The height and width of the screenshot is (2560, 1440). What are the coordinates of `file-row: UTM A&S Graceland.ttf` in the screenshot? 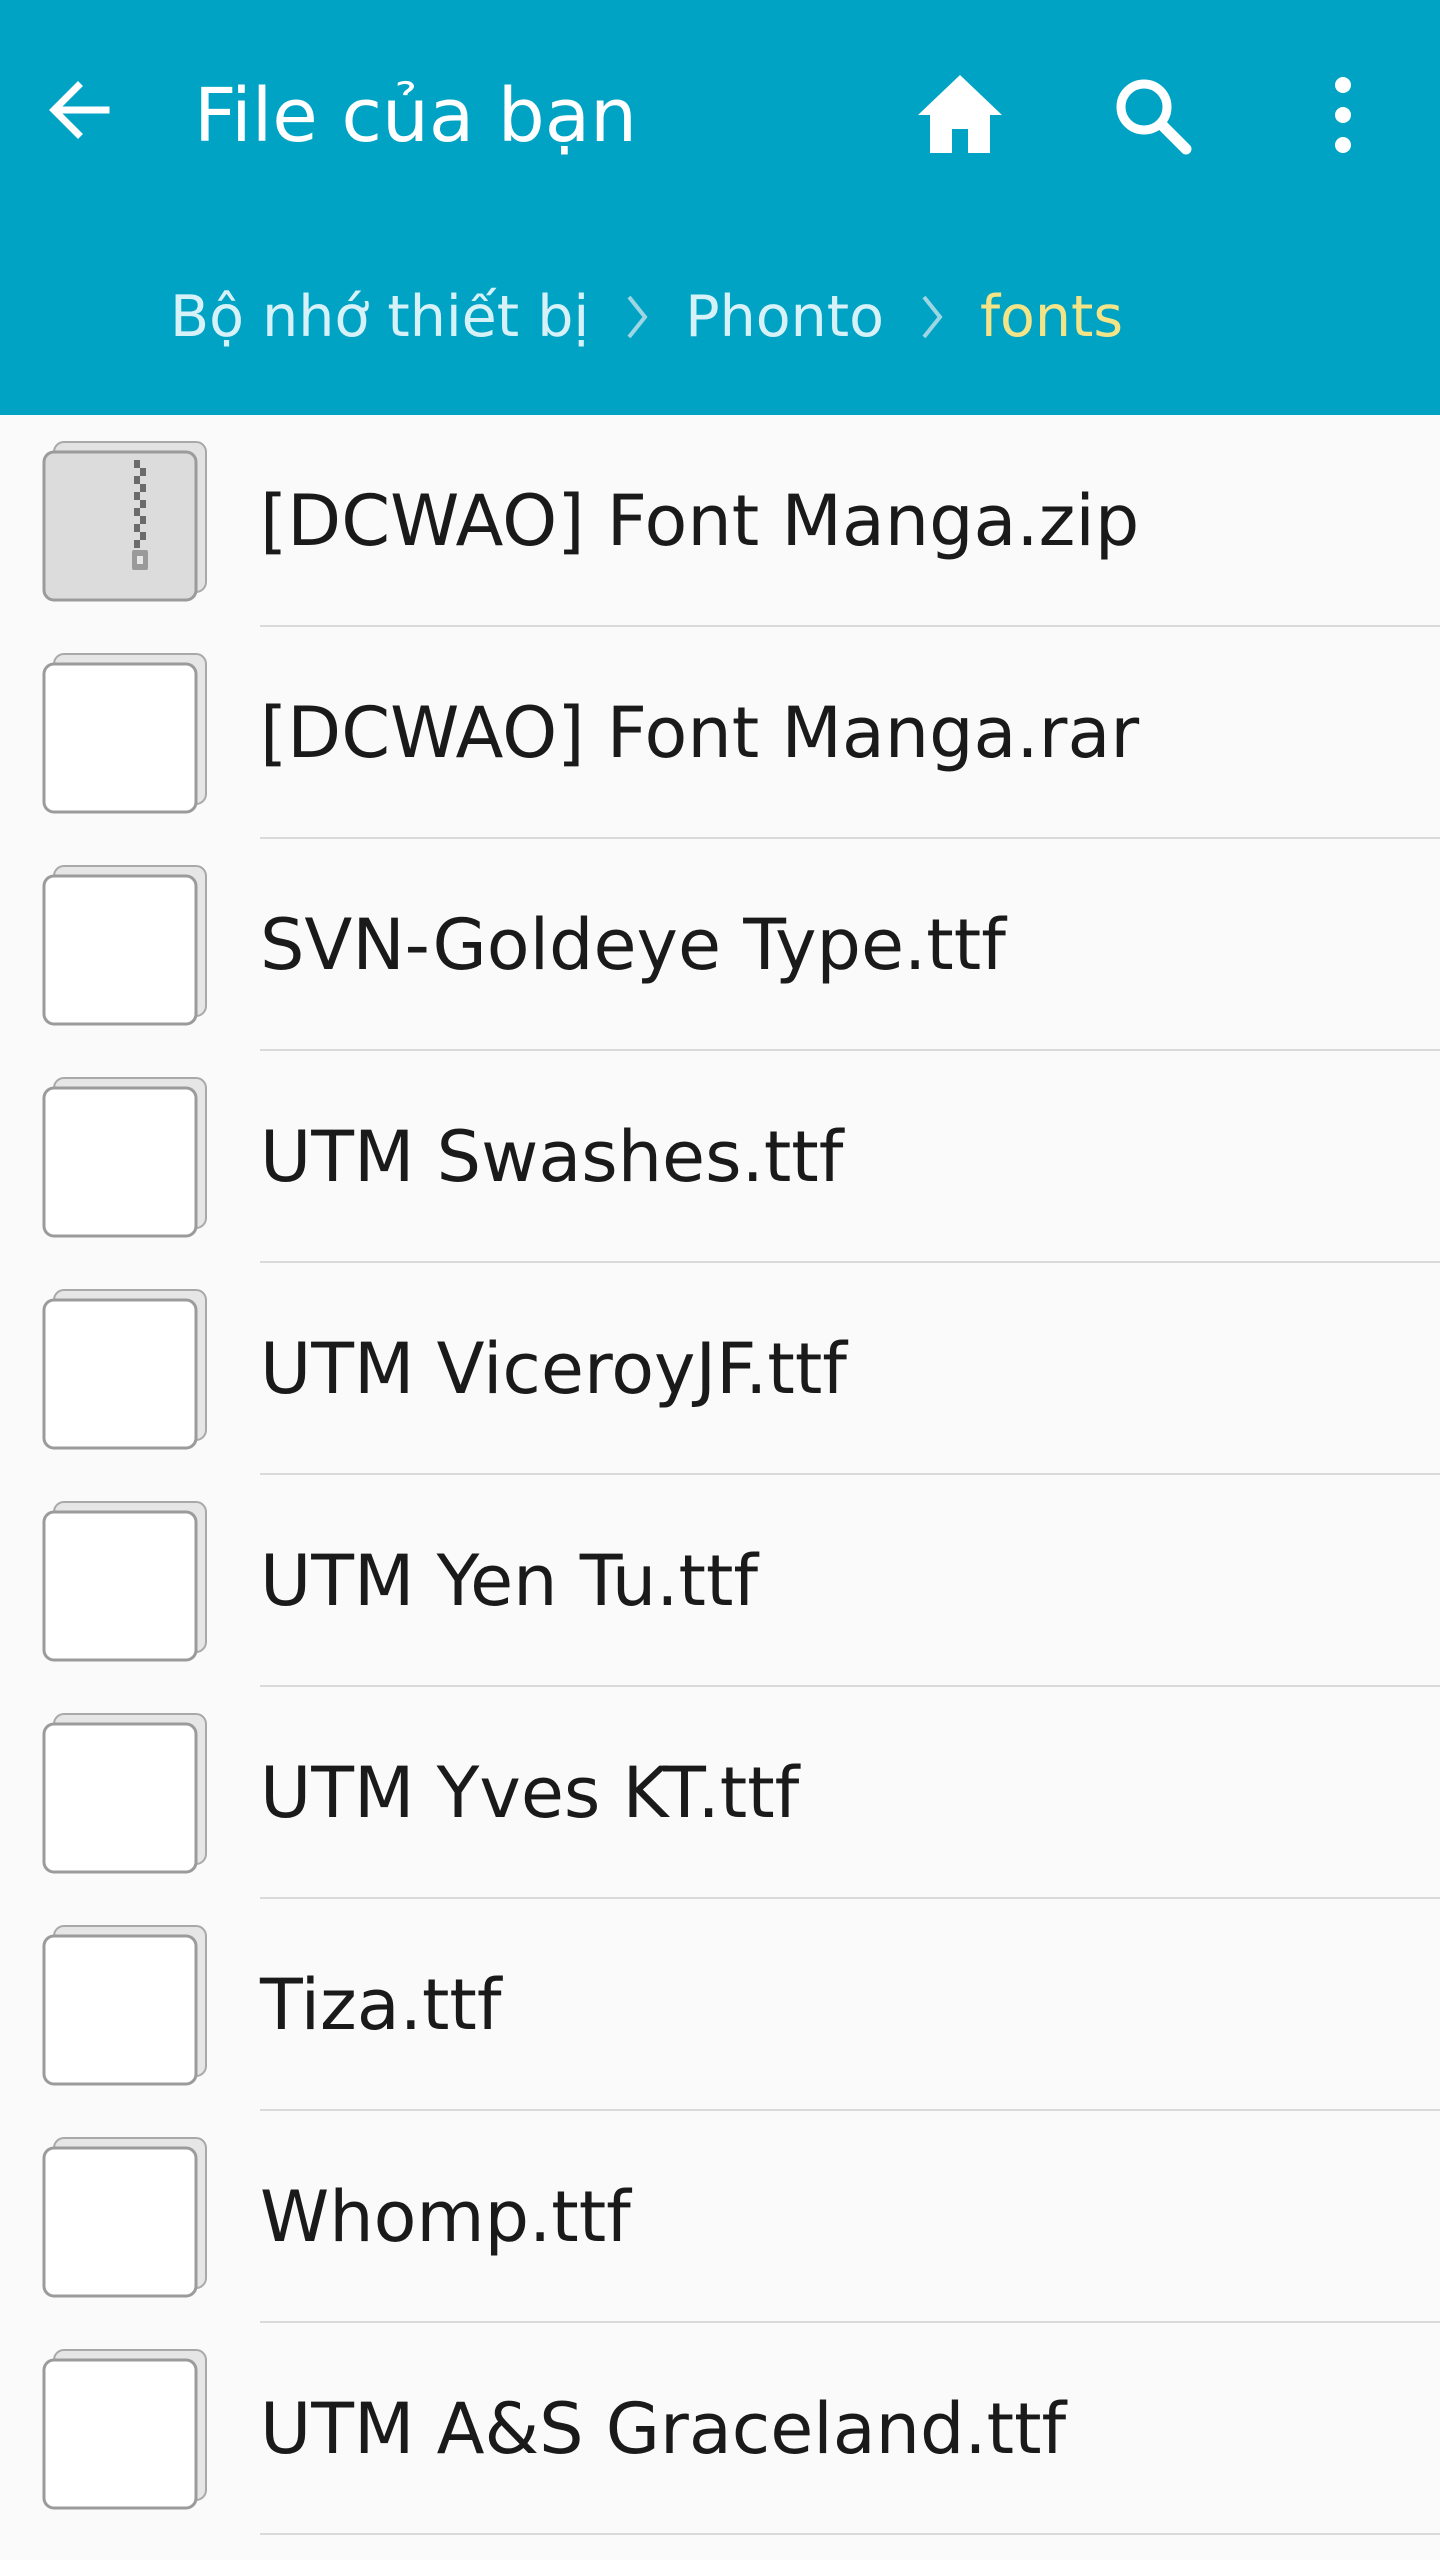 It's located at (720, 2429).